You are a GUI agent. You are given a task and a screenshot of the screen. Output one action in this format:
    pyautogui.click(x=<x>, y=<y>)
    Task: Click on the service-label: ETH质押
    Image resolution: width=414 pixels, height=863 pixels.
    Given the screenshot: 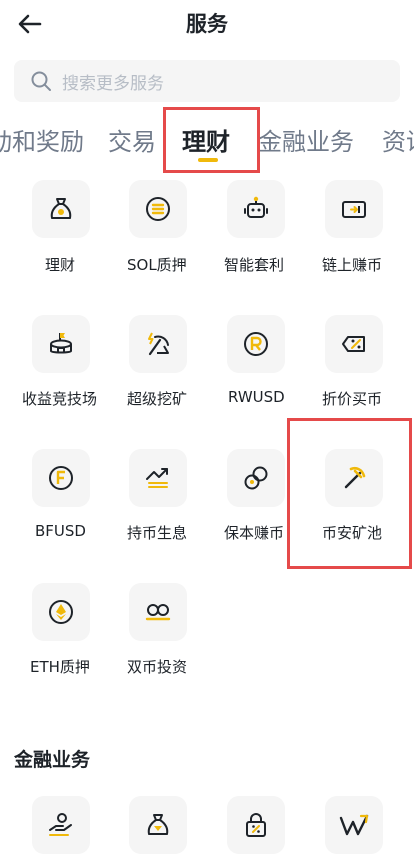 What is the action you would take?
    pyautogui.click(x=60, y=667)
    